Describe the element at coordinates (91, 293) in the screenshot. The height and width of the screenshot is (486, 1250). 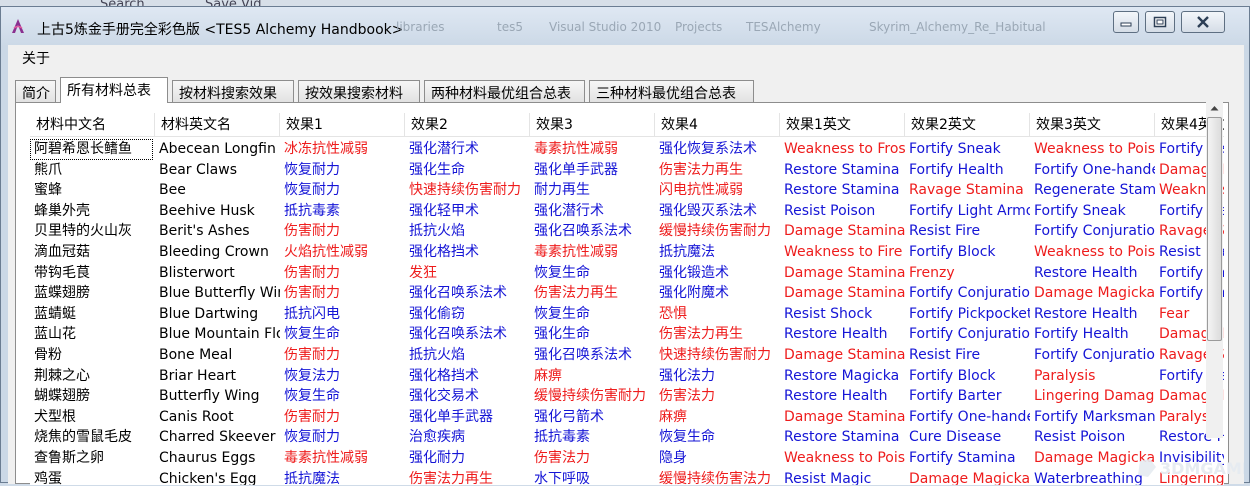
I see `table-cell-cn-name: 蓝蝶翅膀` at that location.